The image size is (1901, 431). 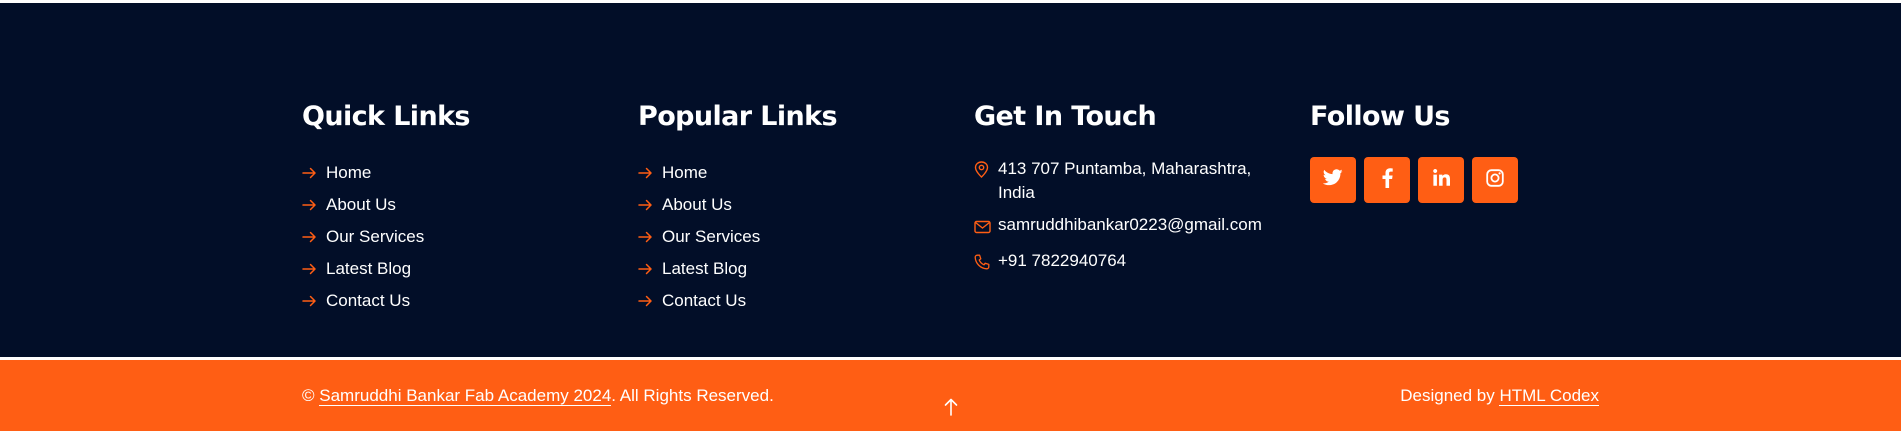 I want to click on phone-icon, so click(x=986, y=263).